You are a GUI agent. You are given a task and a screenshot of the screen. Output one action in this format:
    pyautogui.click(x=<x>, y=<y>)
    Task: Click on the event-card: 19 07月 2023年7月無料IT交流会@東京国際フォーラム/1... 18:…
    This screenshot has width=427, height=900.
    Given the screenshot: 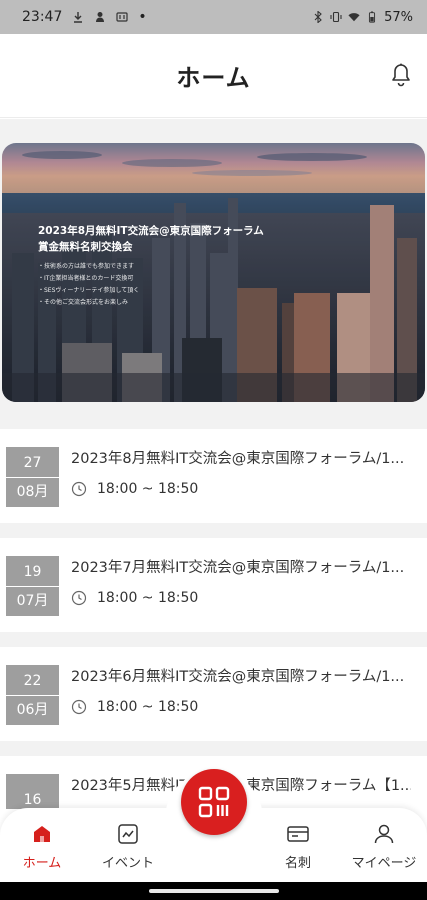 What is the action you would take?
    pyautogui.click(x=213, y=585)
    